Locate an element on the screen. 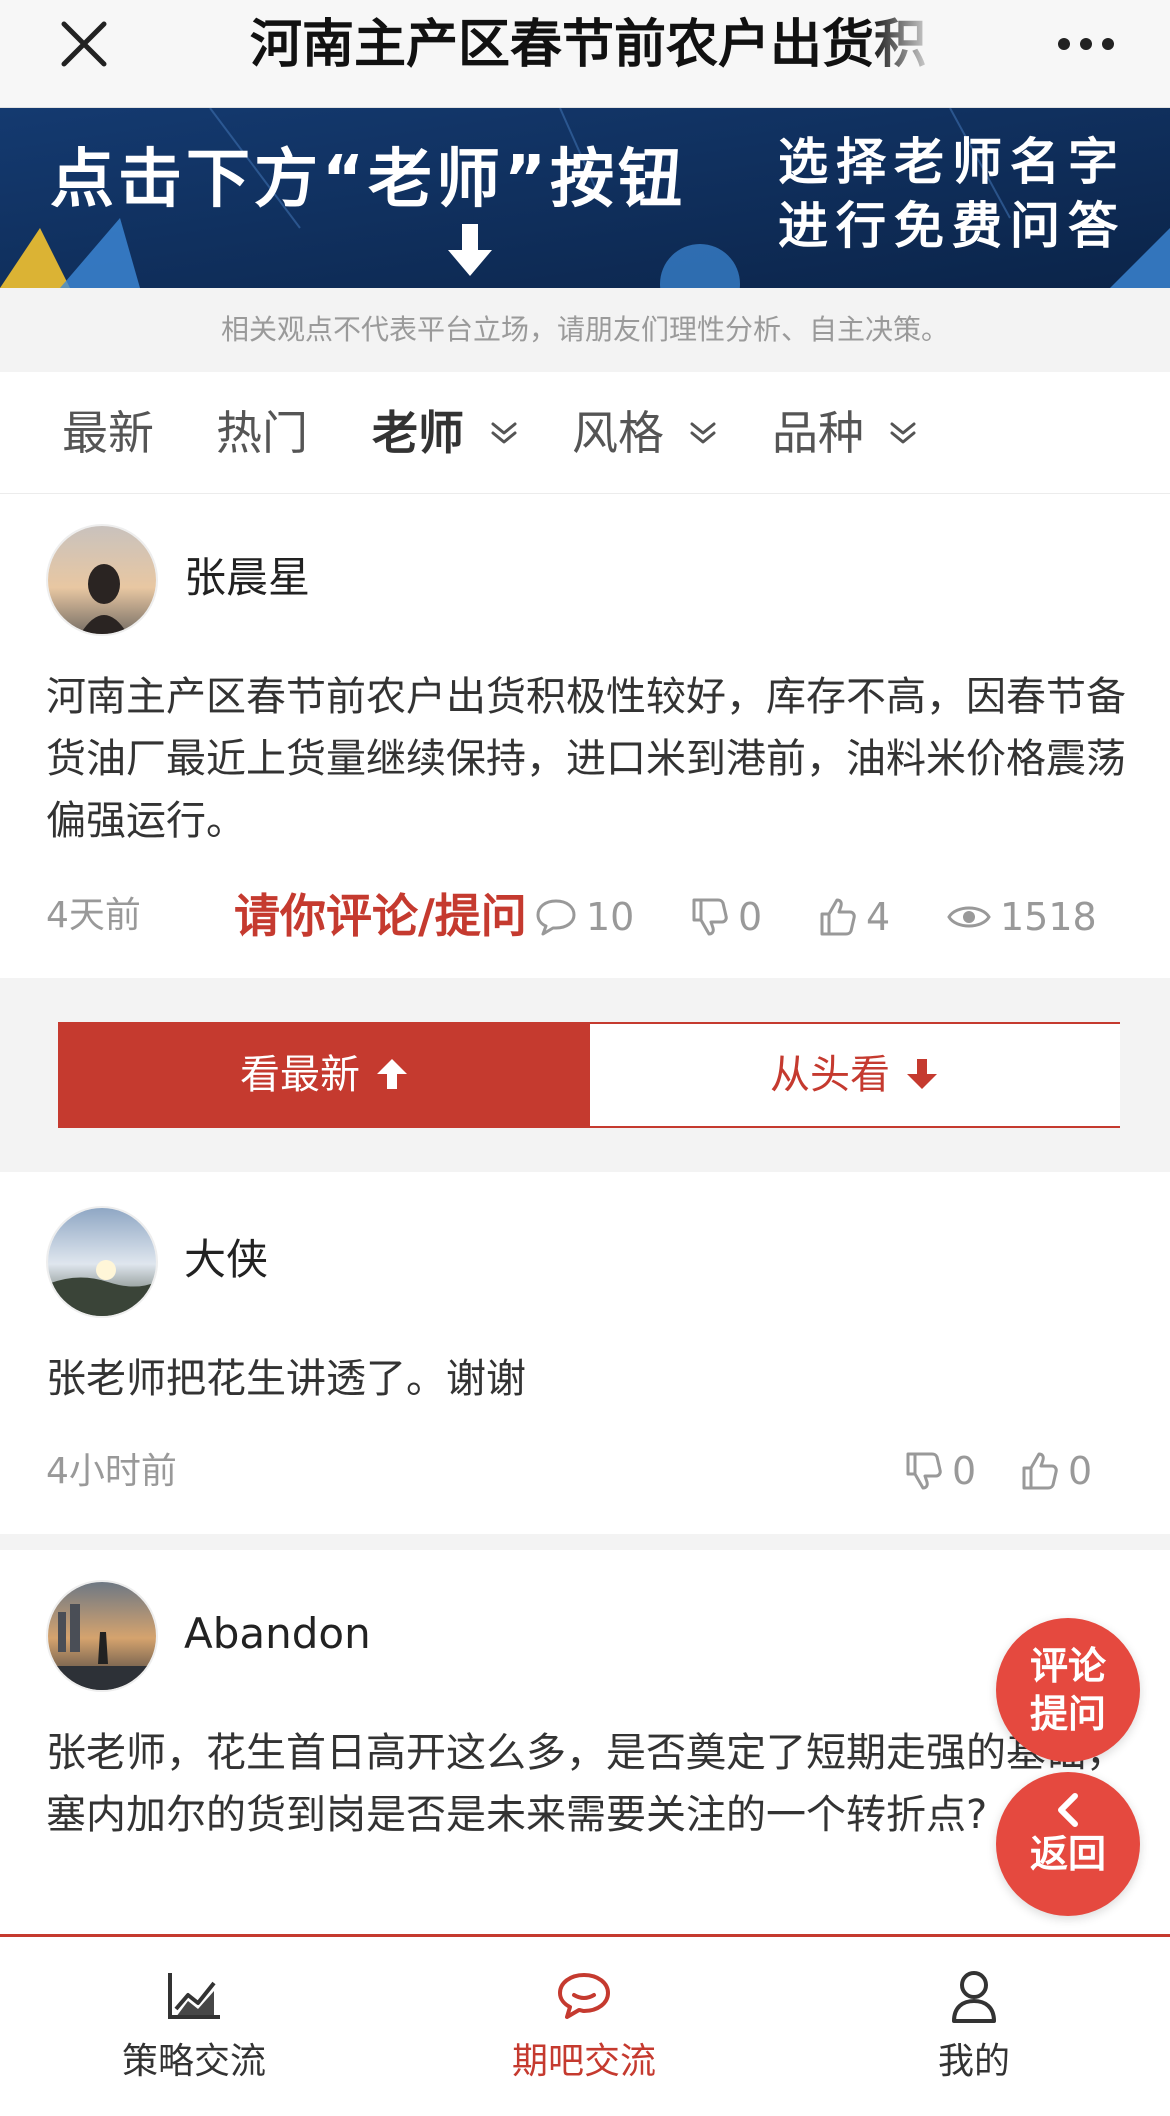 The height and width of the screenshot is (2116, 1170). more-icon is located at coordinates (1086, 44).